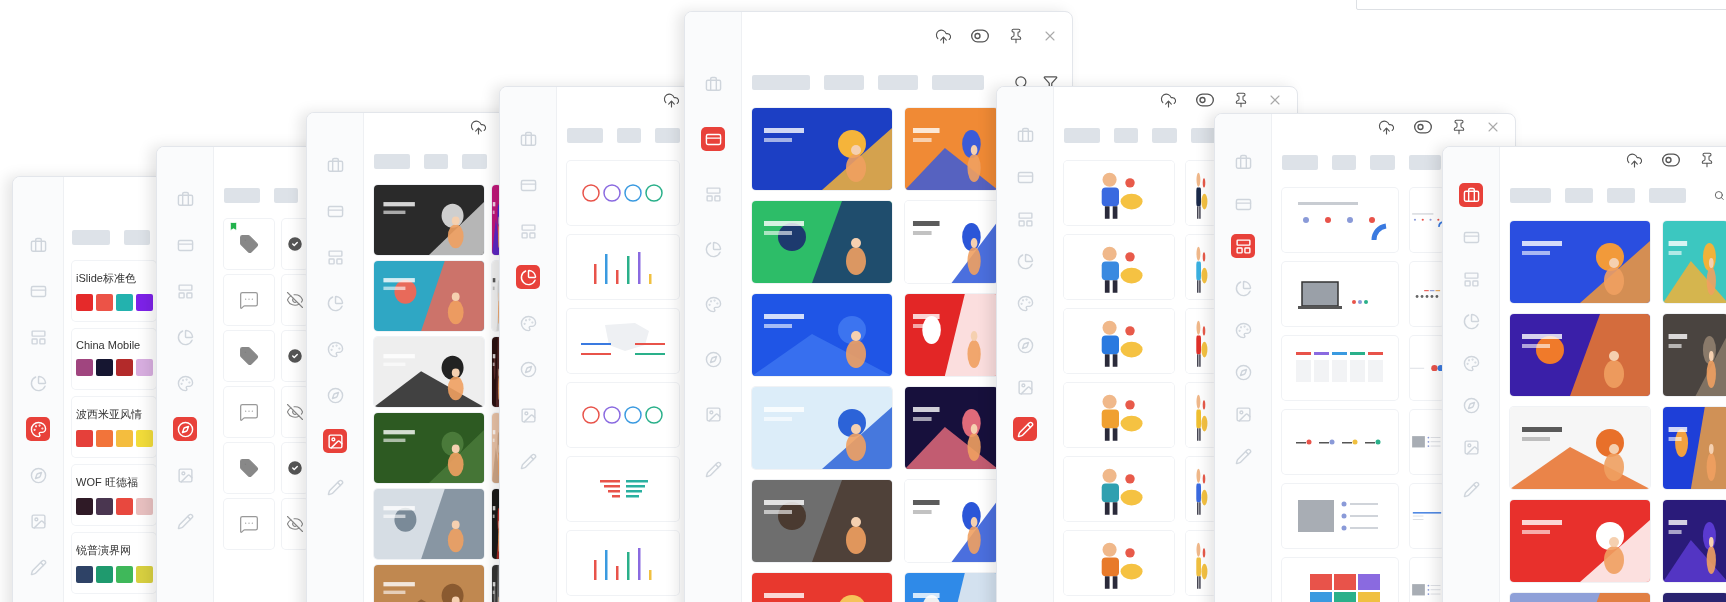  Describe the element at coordinates (114, 495) in the screenshot. I see `palette-card: WOF 旺德福` at that location.